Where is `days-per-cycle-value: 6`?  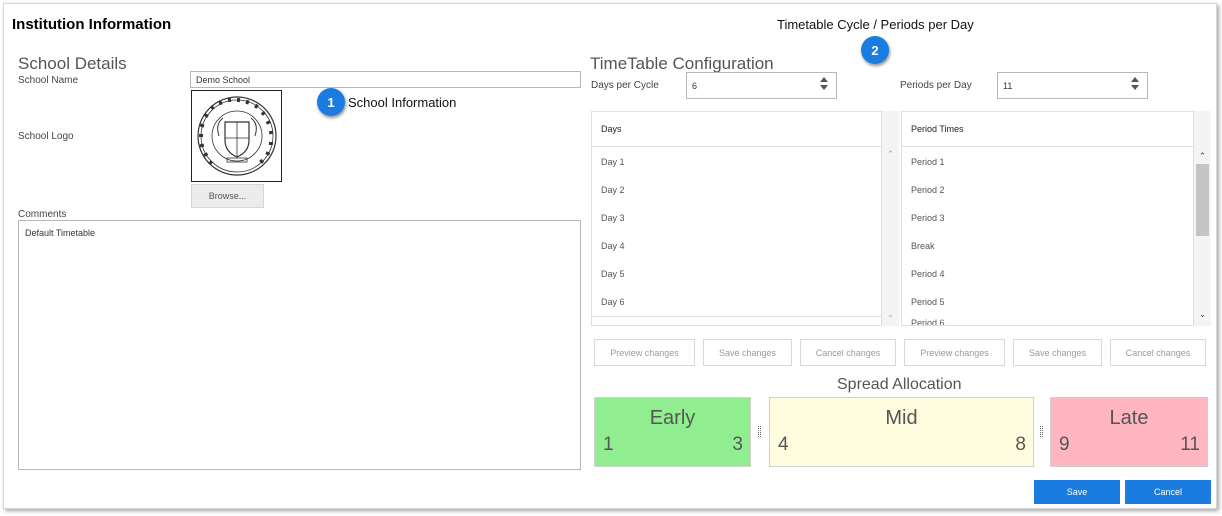 days-per-cycle-value: 6 is located at coordinates (695, 85).